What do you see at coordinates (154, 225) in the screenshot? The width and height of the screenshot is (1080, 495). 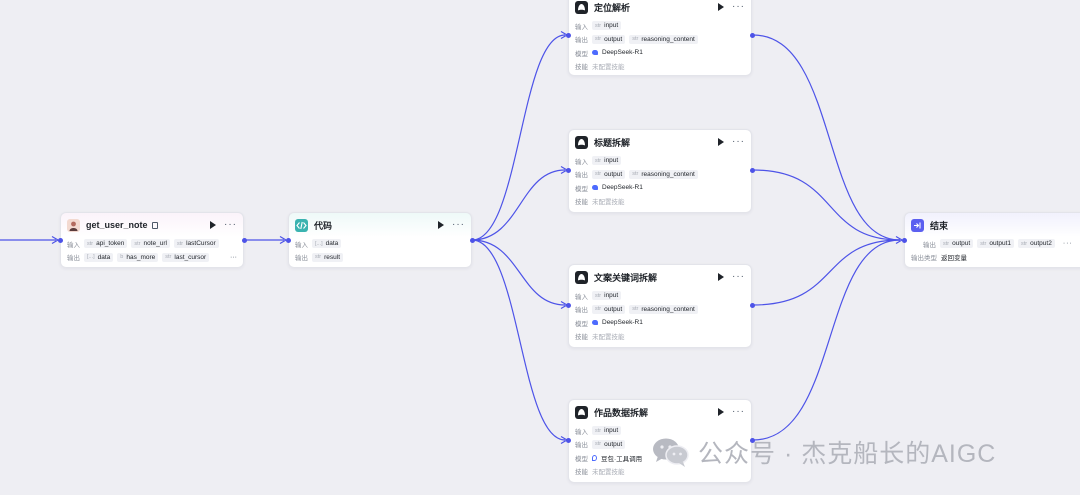 I see `document-icon` at bounding box center [154, 225].